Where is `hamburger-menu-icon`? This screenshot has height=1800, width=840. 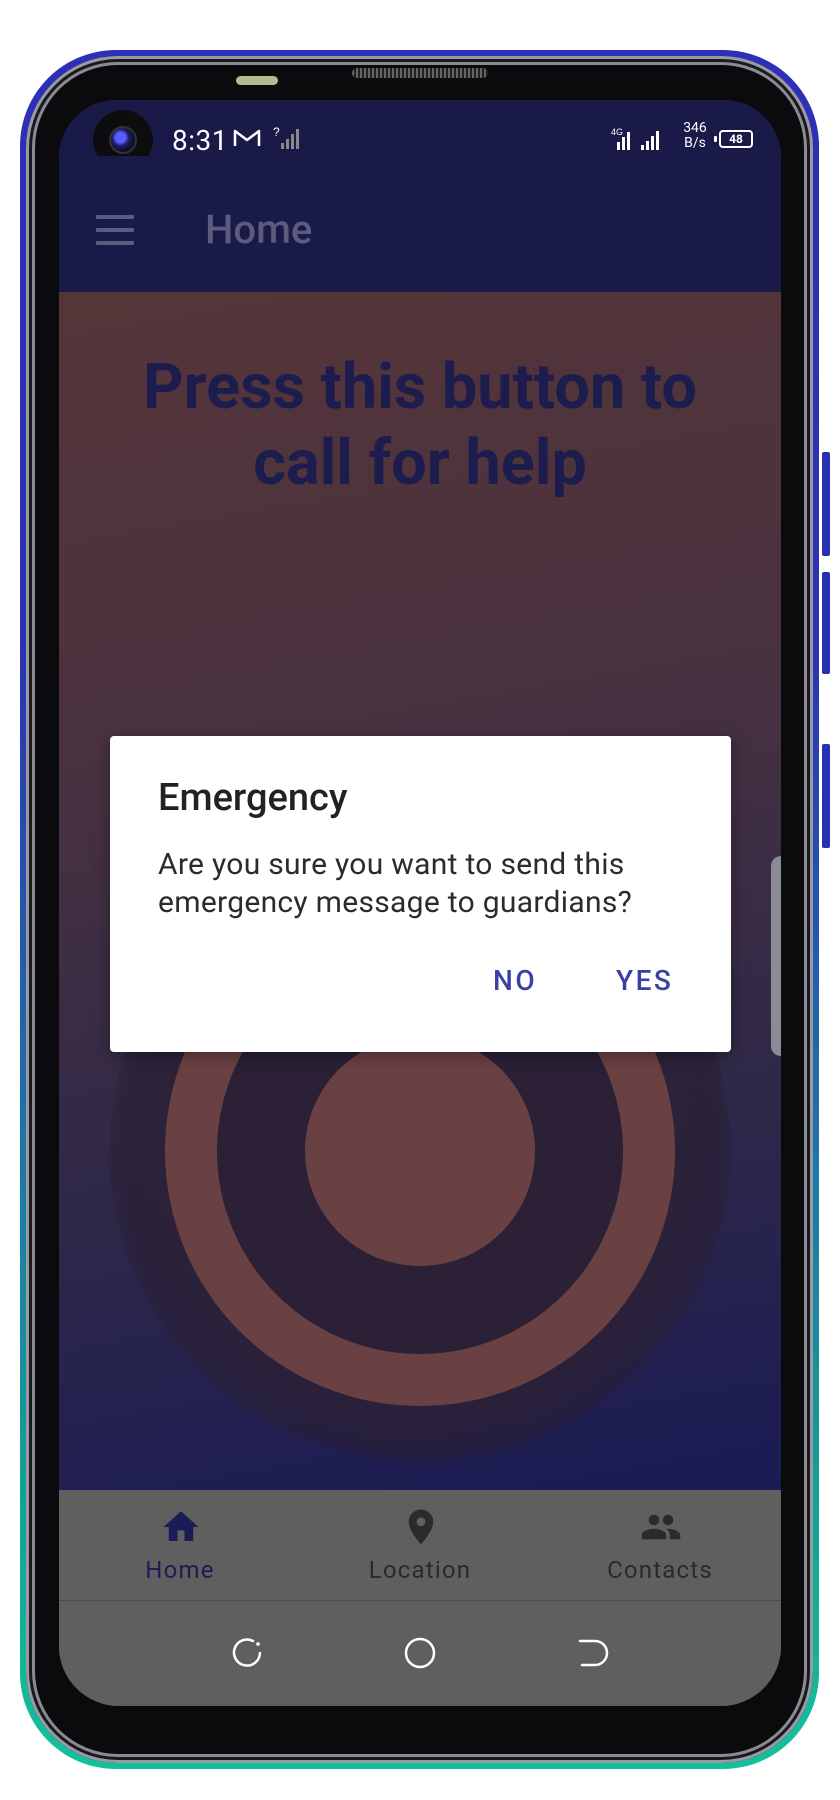
hamburger-menu-icon is located at coordinates (115, 230).